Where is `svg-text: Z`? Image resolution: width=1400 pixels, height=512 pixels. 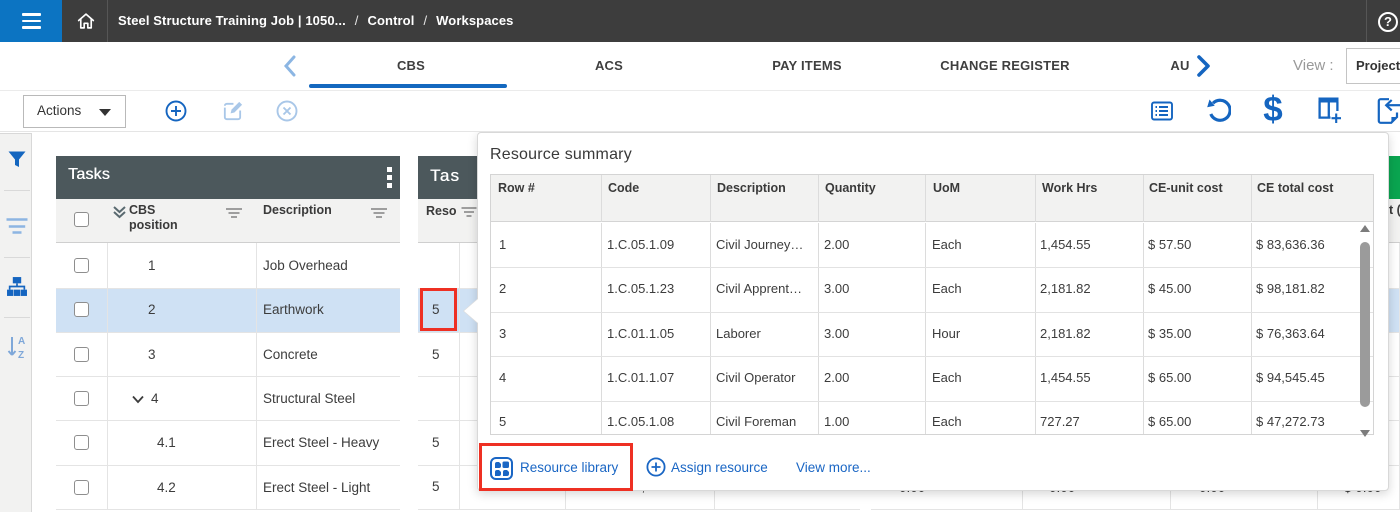
svg-text: Z is located at coordinates (21, 355).